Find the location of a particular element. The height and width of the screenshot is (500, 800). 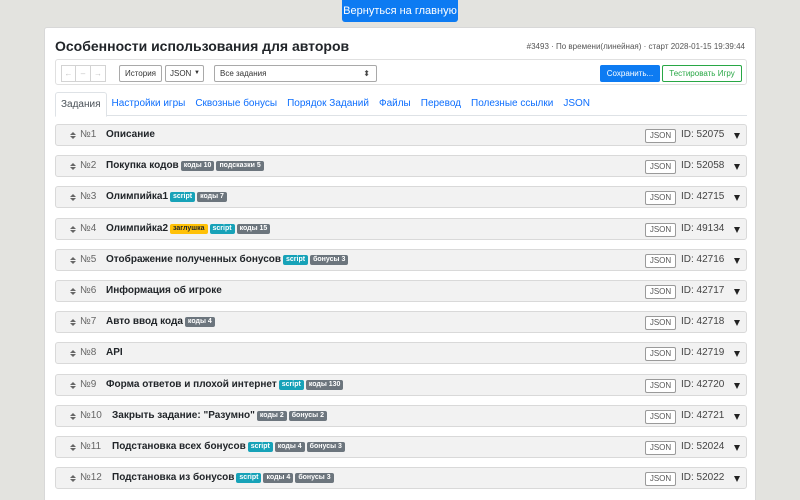

task-title-text: Описание is located at coordinates (130, 134).